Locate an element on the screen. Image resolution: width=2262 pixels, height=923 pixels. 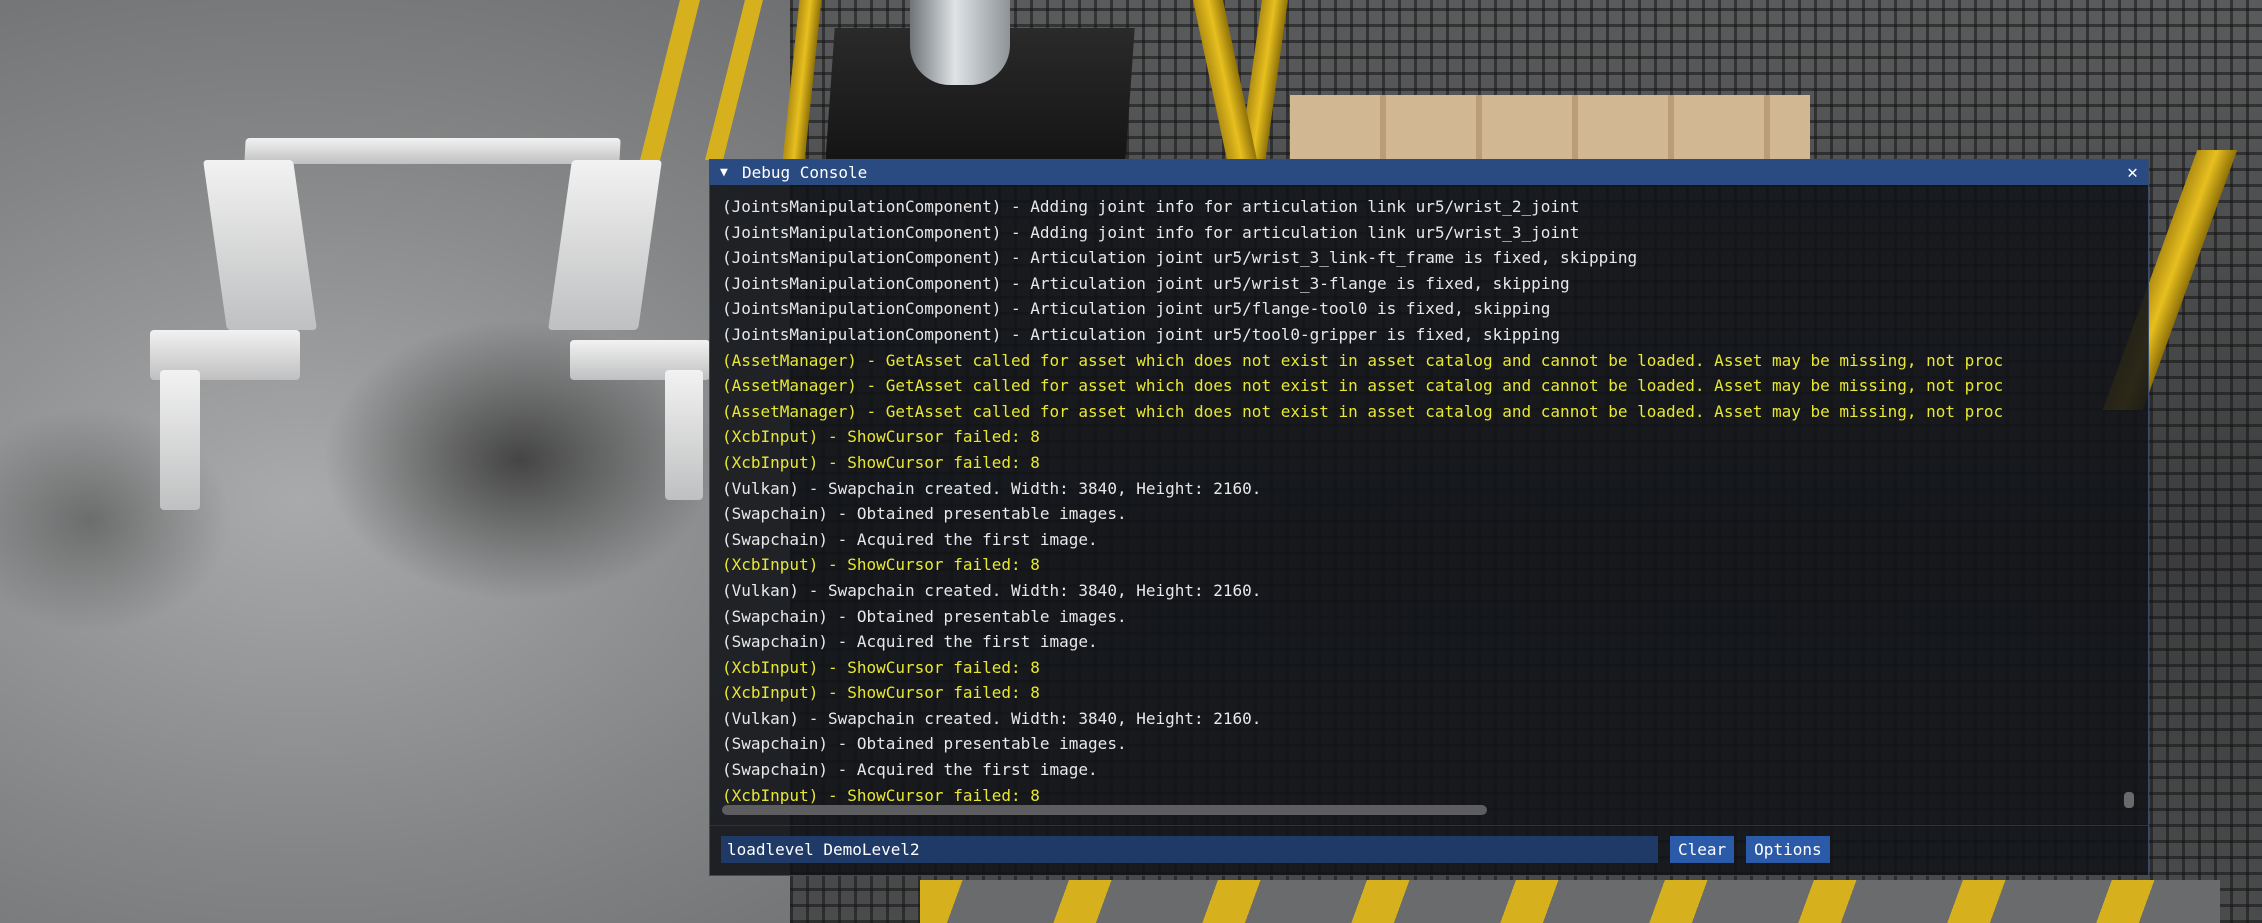
options-button: Options is located at coordinates (1788, 849).